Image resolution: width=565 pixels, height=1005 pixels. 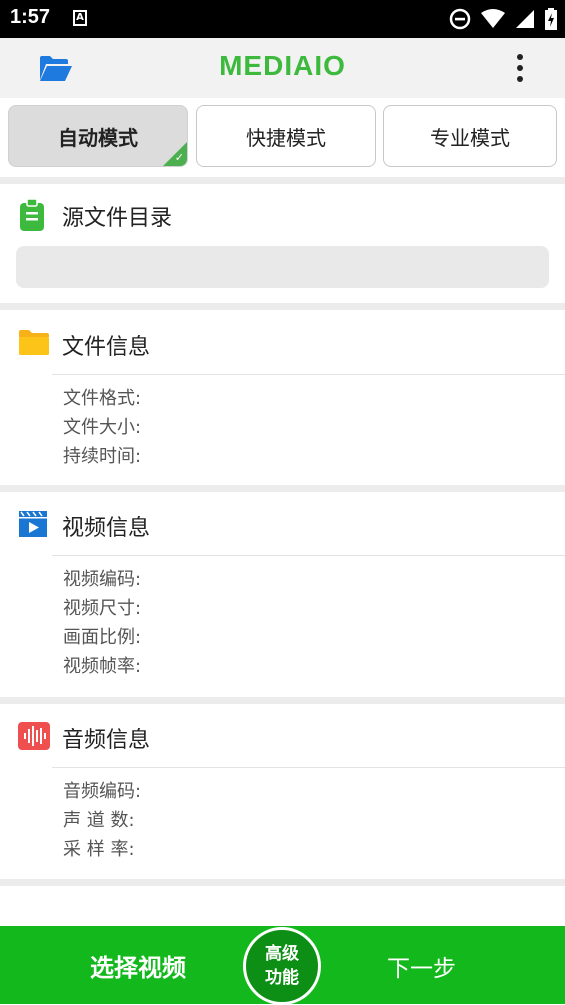 I want to click on mode-selector: 自动模式 ✓ 快捷模式 专业模式, so click(x=282, y=138).